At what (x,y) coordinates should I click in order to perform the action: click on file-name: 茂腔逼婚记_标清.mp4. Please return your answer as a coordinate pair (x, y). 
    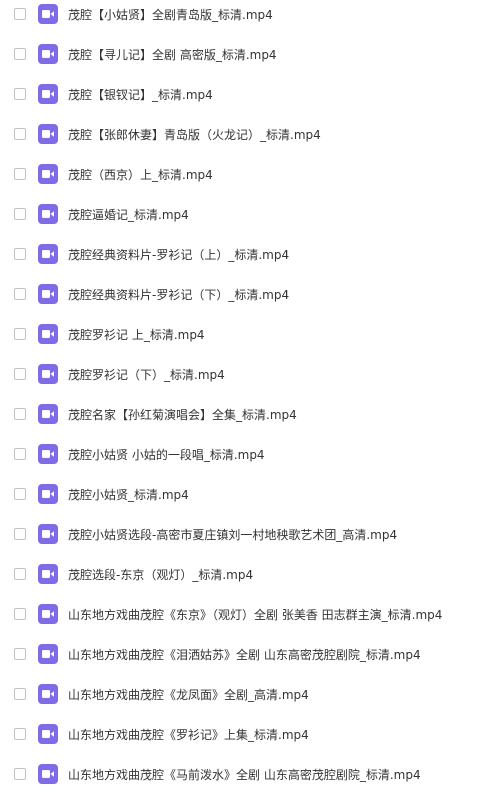
    Looking at the image, I should click on (128, 214).